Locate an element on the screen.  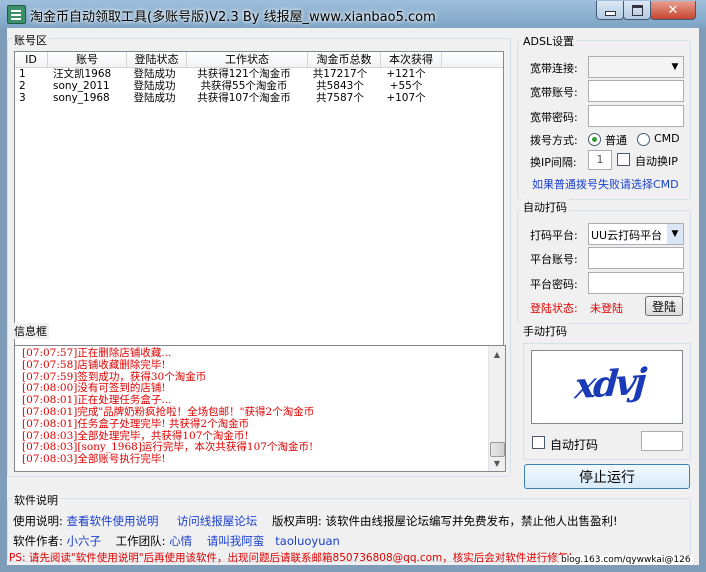
cell-account: sony_1968 is located at coordinates (81, 98).